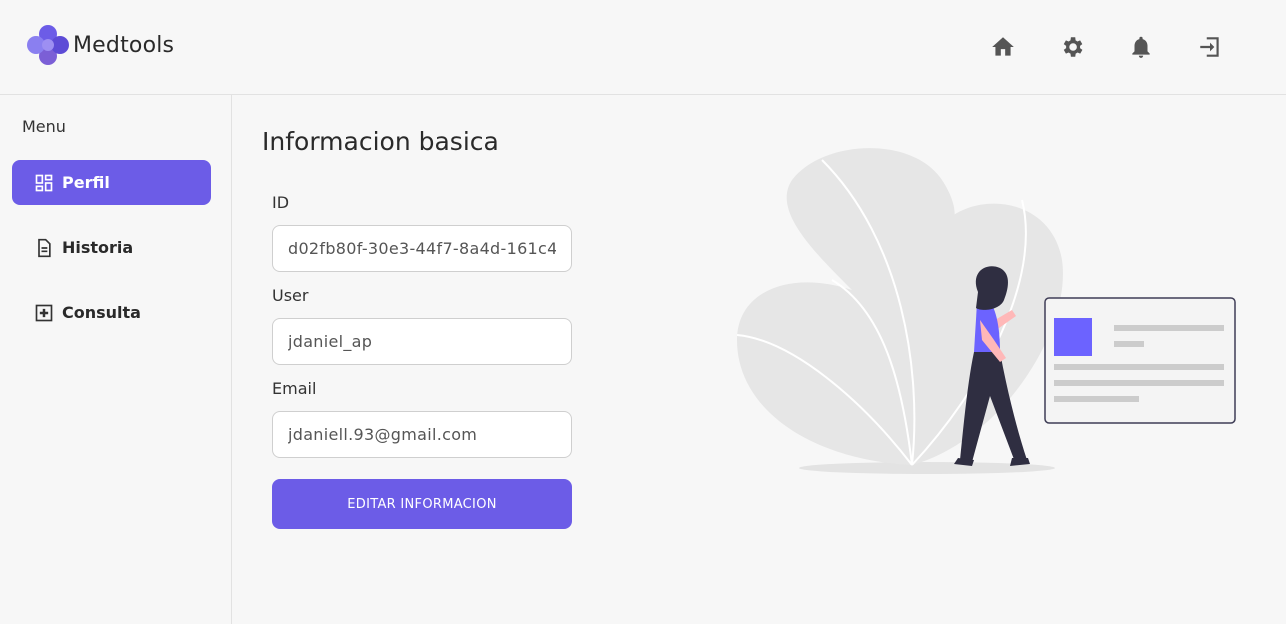  What do you see at coordinates (101, 312) in the screenshot?
I see `sidebar-item-label: Consulta` at bounding box center [101, 312].